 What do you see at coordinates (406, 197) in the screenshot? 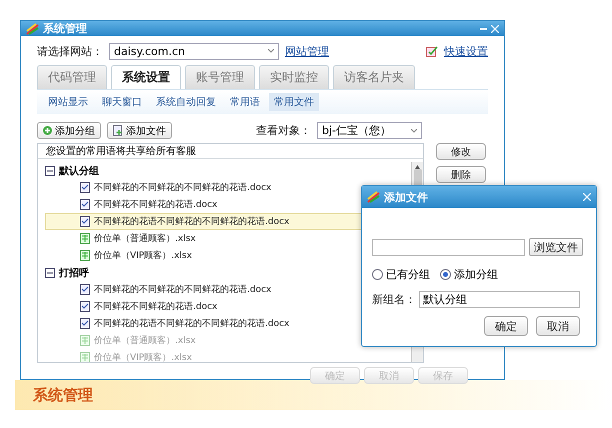
I see `dialog-title: 添加文件` at bounding box center [406, 197].